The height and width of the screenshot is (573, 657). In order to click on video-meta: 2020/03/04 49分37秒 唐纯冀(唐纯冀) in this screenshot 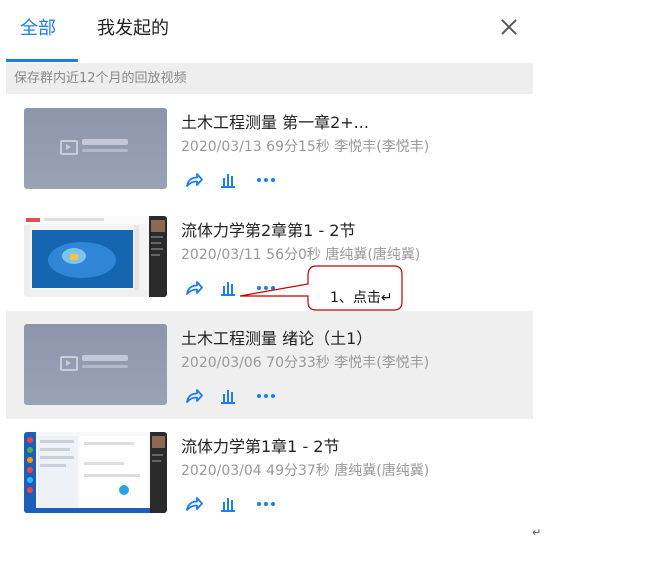, I will do `click(305, 470)`.